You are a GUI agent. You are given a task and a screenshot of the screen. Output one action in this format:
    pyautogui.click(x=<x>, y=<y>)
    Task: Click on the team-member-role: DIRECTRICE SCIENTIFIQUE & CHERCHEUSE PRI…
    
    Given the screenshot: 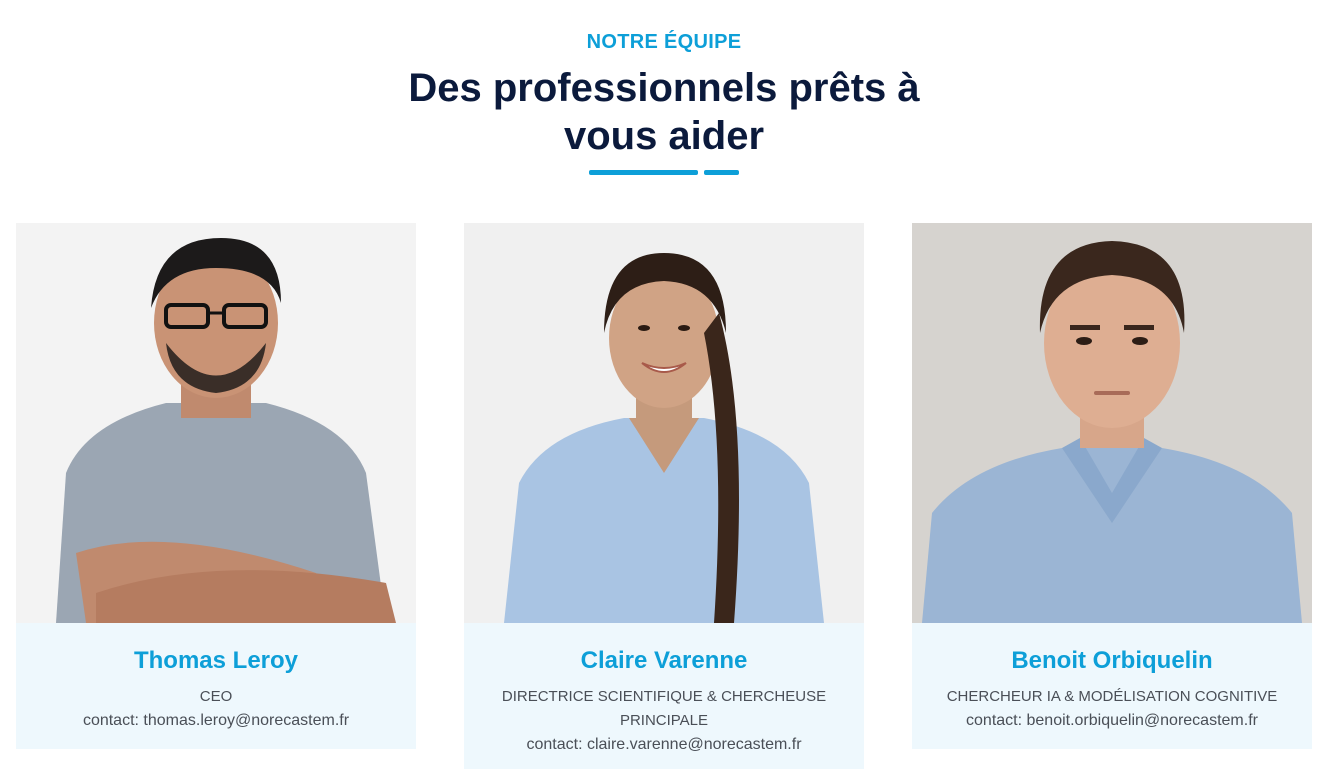 What is the action you would take?
    pyautogui.click(x=664, y=708)
    